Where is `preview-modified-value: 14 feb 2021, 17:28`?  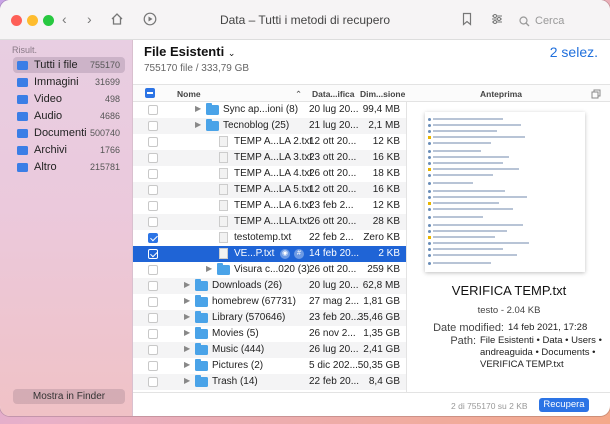
preview-modified-value: 14 feb 2021, 17:28 is located at coordinates (548, 327).